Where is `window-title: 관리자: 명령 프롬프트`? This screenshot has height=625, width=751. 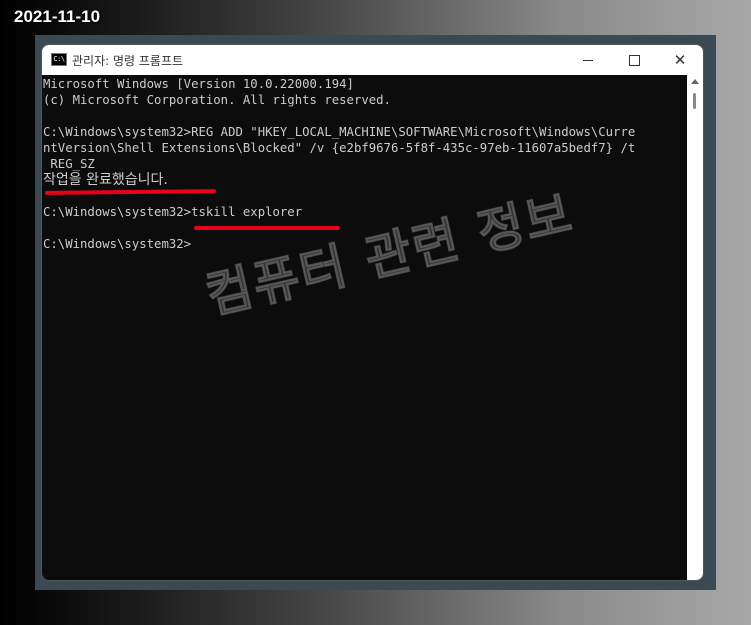
window-title: 관리자: 명령 프롬프트 is located at coordinates (128, 61).